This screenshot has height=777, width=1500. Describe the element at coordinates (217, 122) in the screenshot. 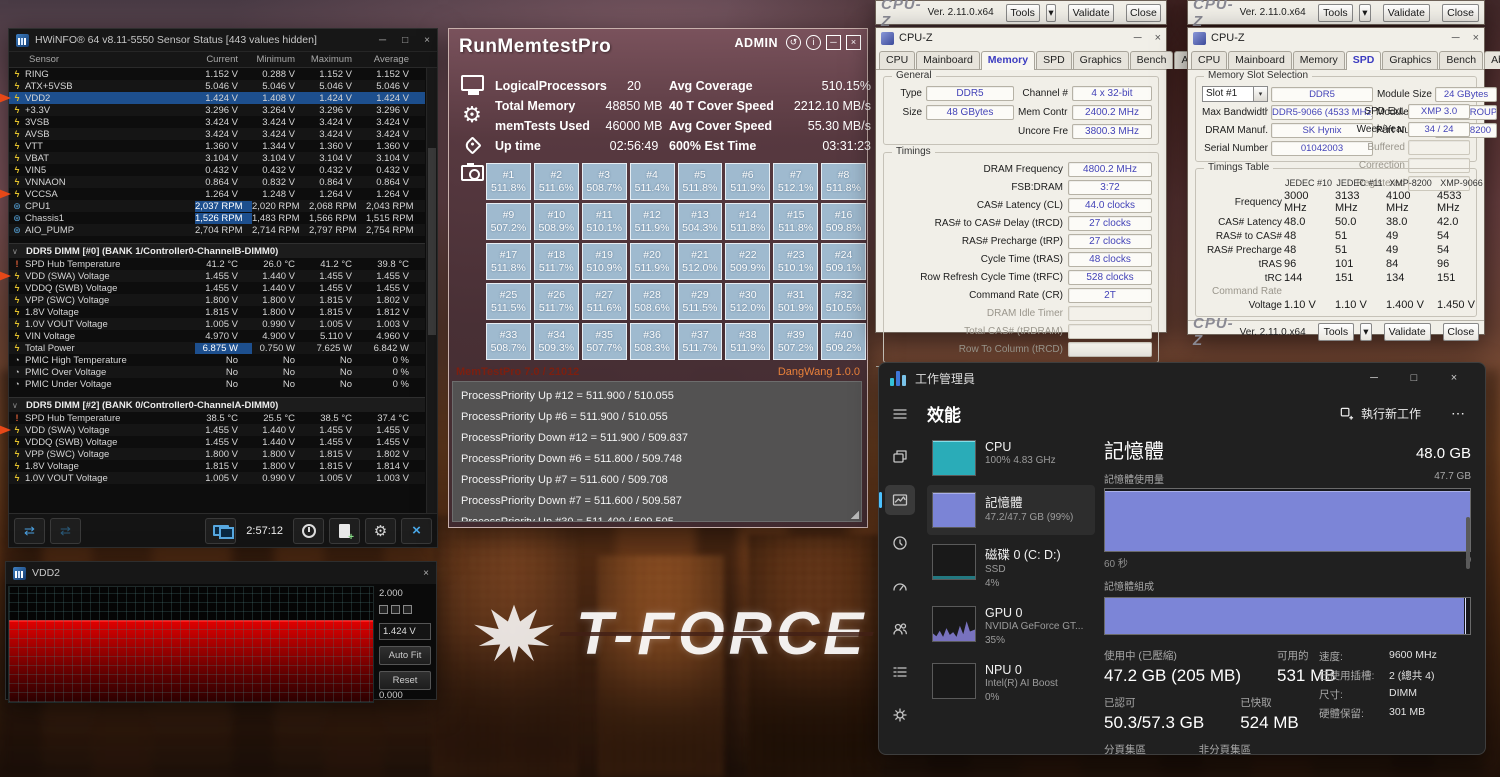

I see `sensor-row: 3VSB 3.424 V 3.424 V 3.424 V 3.424 V` at that location.